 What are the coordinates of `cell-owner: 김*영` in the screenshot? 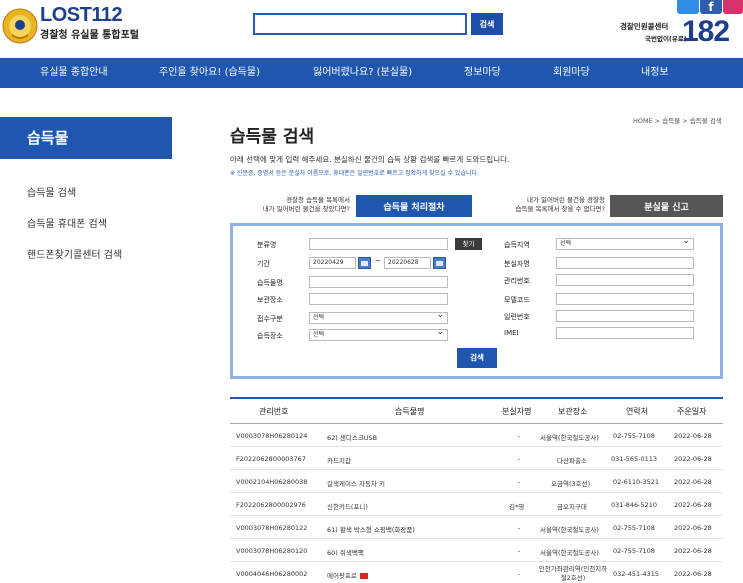 It's located at (517, 507).